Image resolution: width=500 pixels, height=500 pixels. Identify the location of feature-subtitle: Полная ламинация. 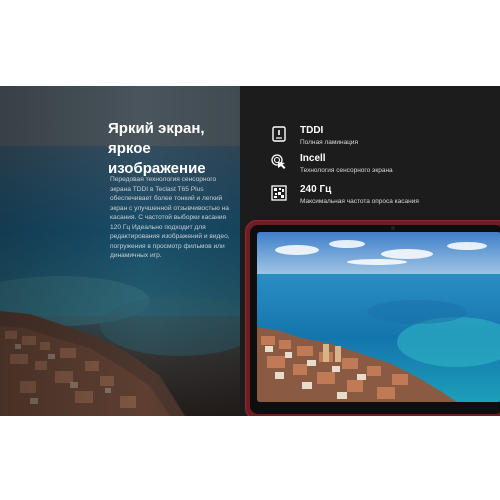
(329, 142).